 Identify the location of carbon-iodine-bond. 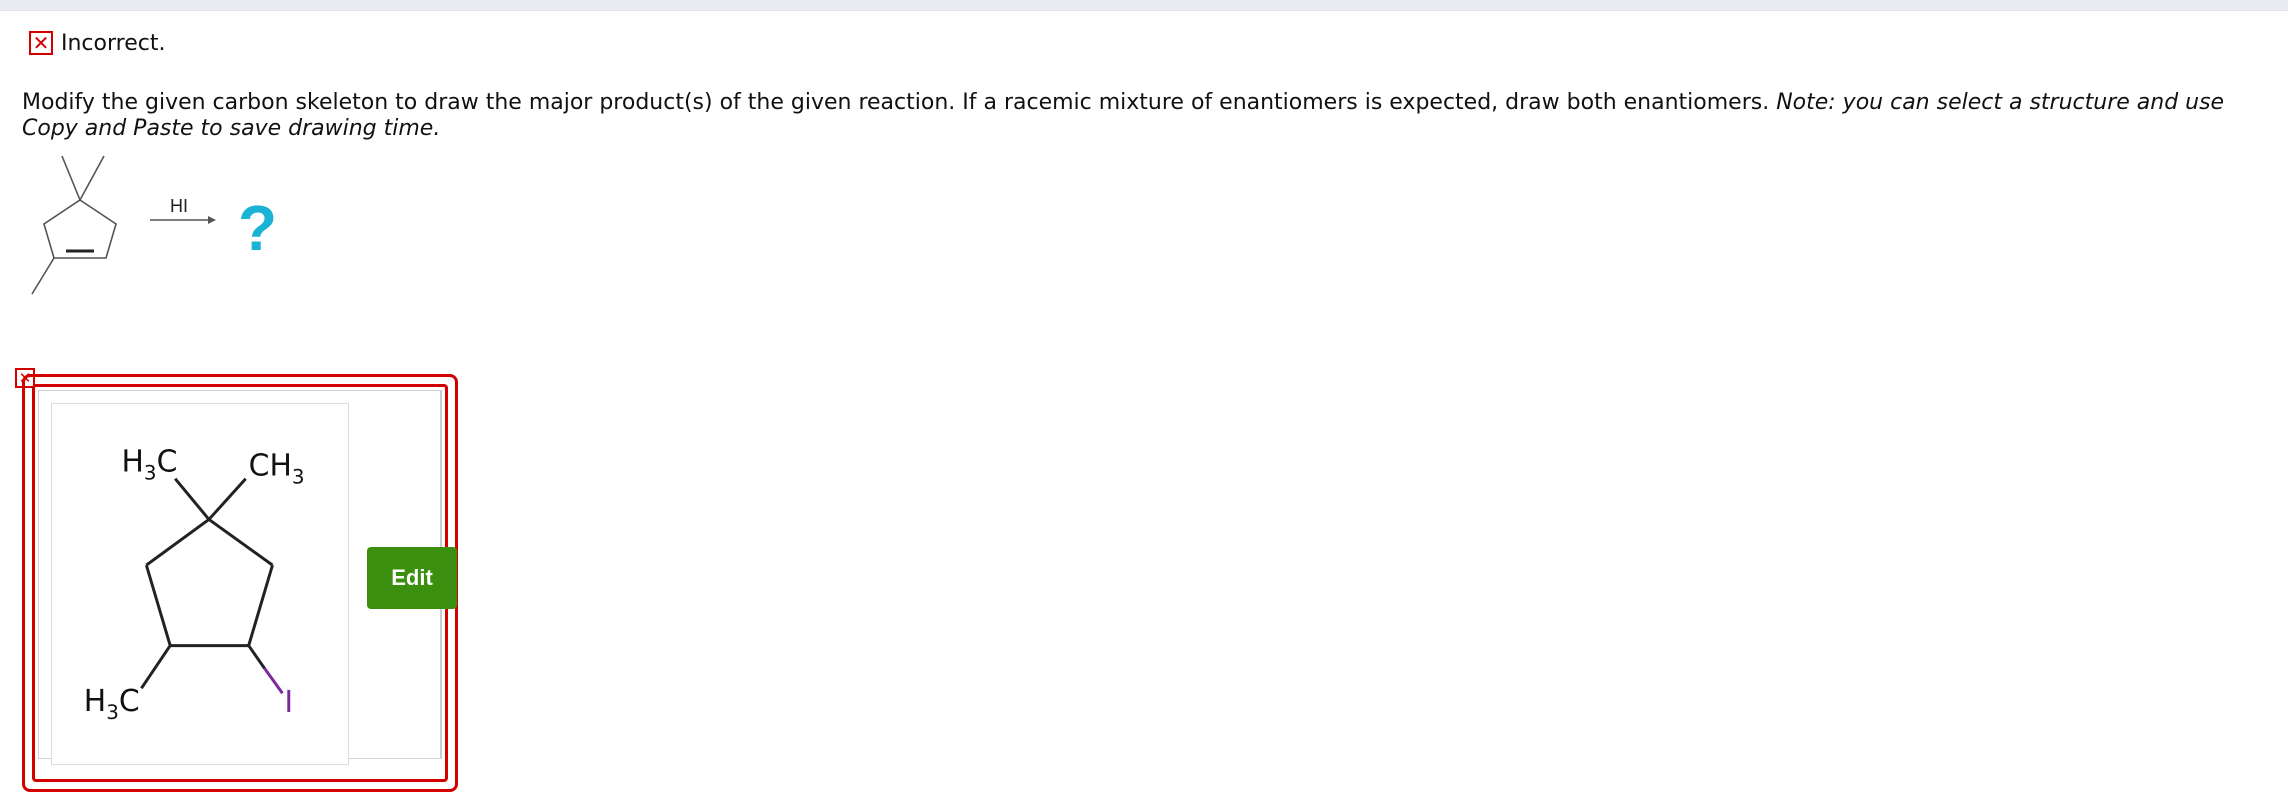
(256, 657).